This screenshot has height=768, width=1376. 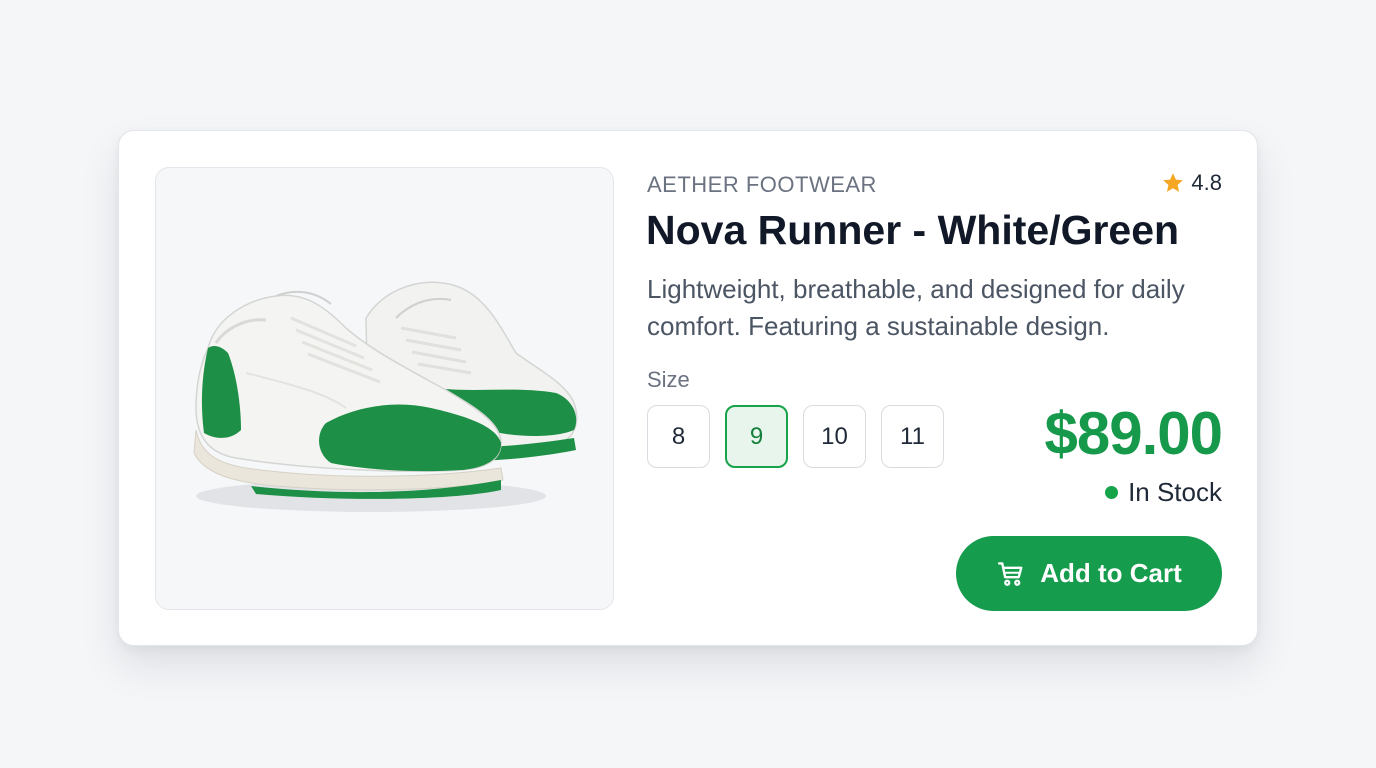 What do you see at coordinates (1175, 492) in the screenshot?
I see `stock-status-label: In Stock` at bounding box center [1175, 492].